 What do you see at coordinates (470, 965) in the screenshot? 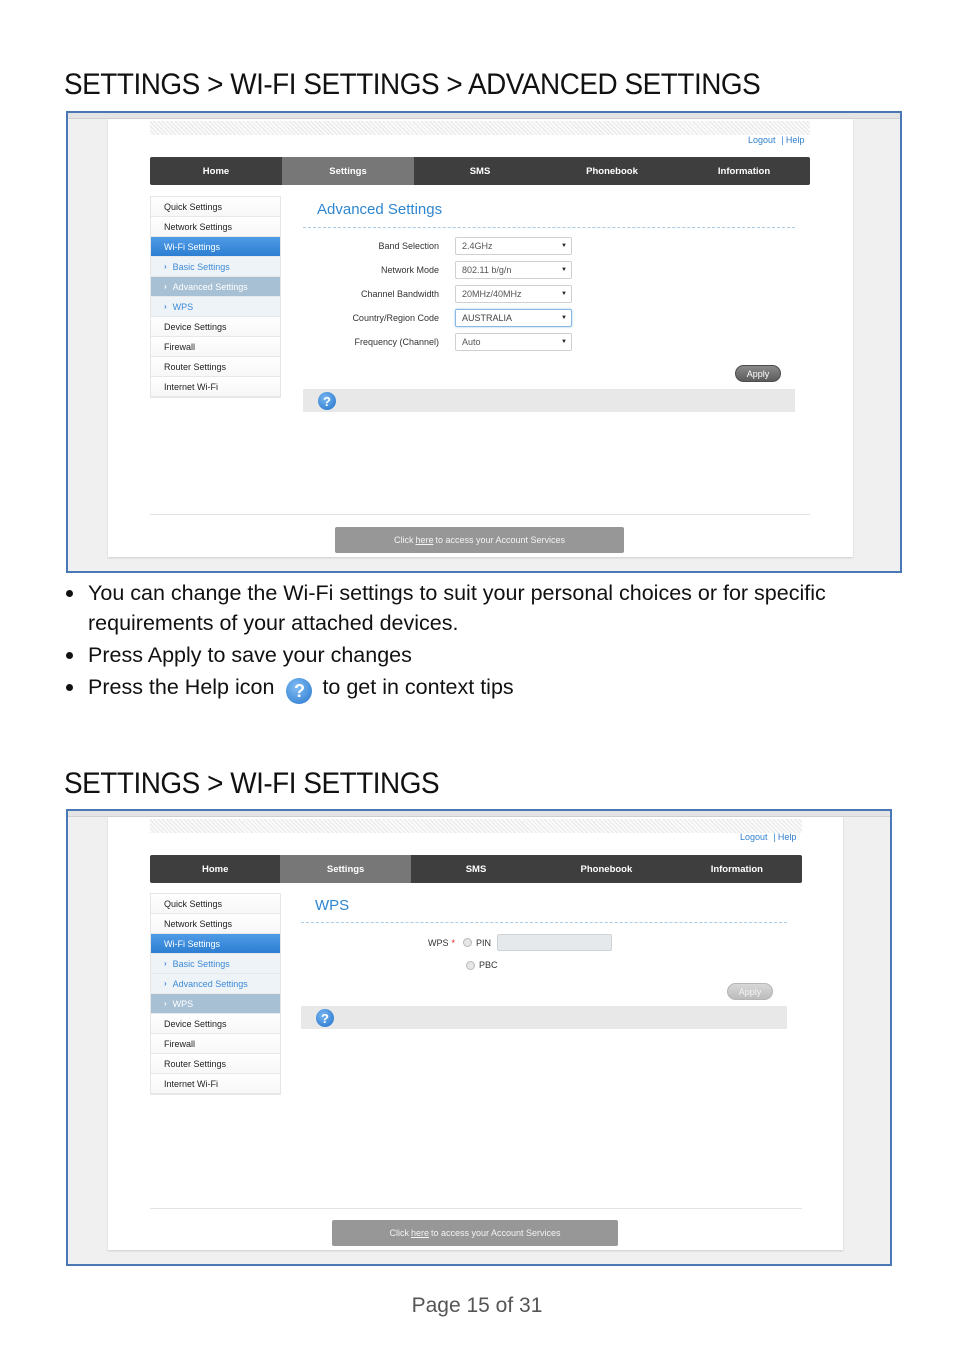
I see `wps-pbc-radio` at bounding box center [470, 965].